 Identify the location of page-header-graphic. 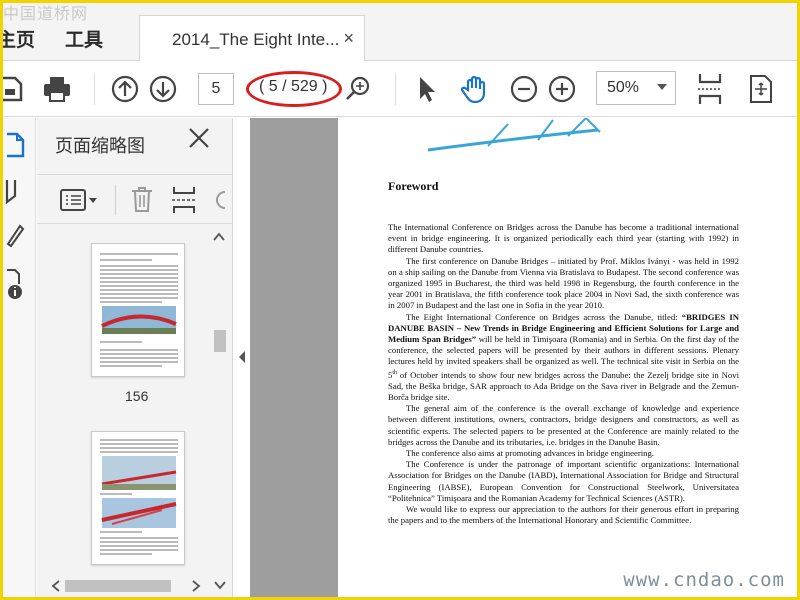
(514, 135).